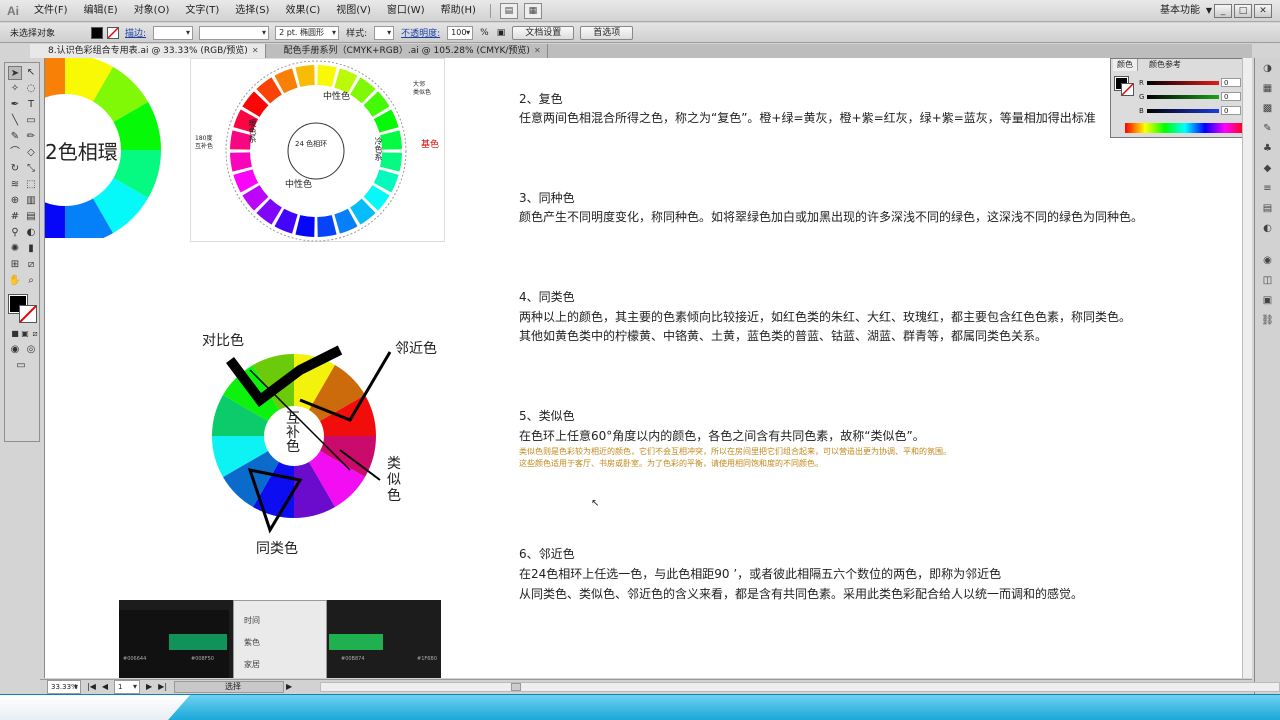 This screenshot has height=720, width=1280. What do you see at coordinates (1243, 11) in the screenshot?
I see `maximize-button: □` at bounding box center [1243, 11].